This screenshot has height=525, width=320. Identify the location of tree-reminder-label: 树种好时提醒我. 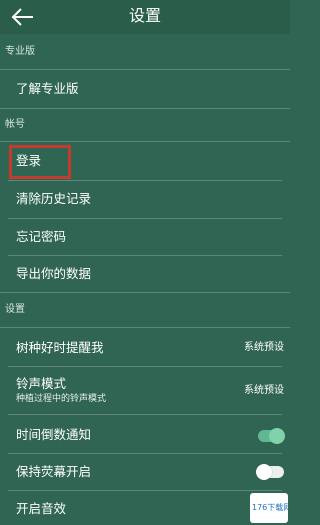
(60, 347).